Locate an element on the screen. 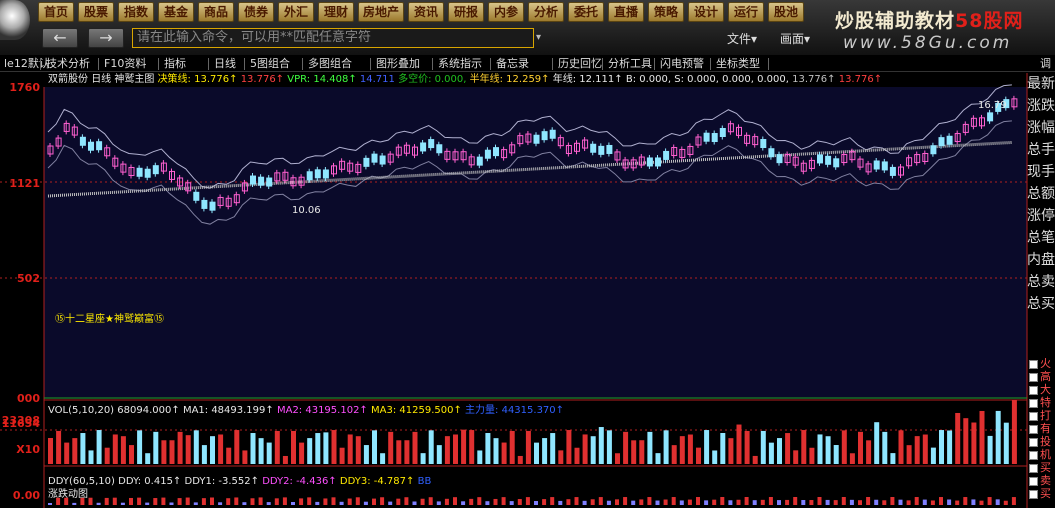 The width and height of the screenshot is (1055, 508). quote-field-7: 总笔 is located at coordinates (1041, 238).